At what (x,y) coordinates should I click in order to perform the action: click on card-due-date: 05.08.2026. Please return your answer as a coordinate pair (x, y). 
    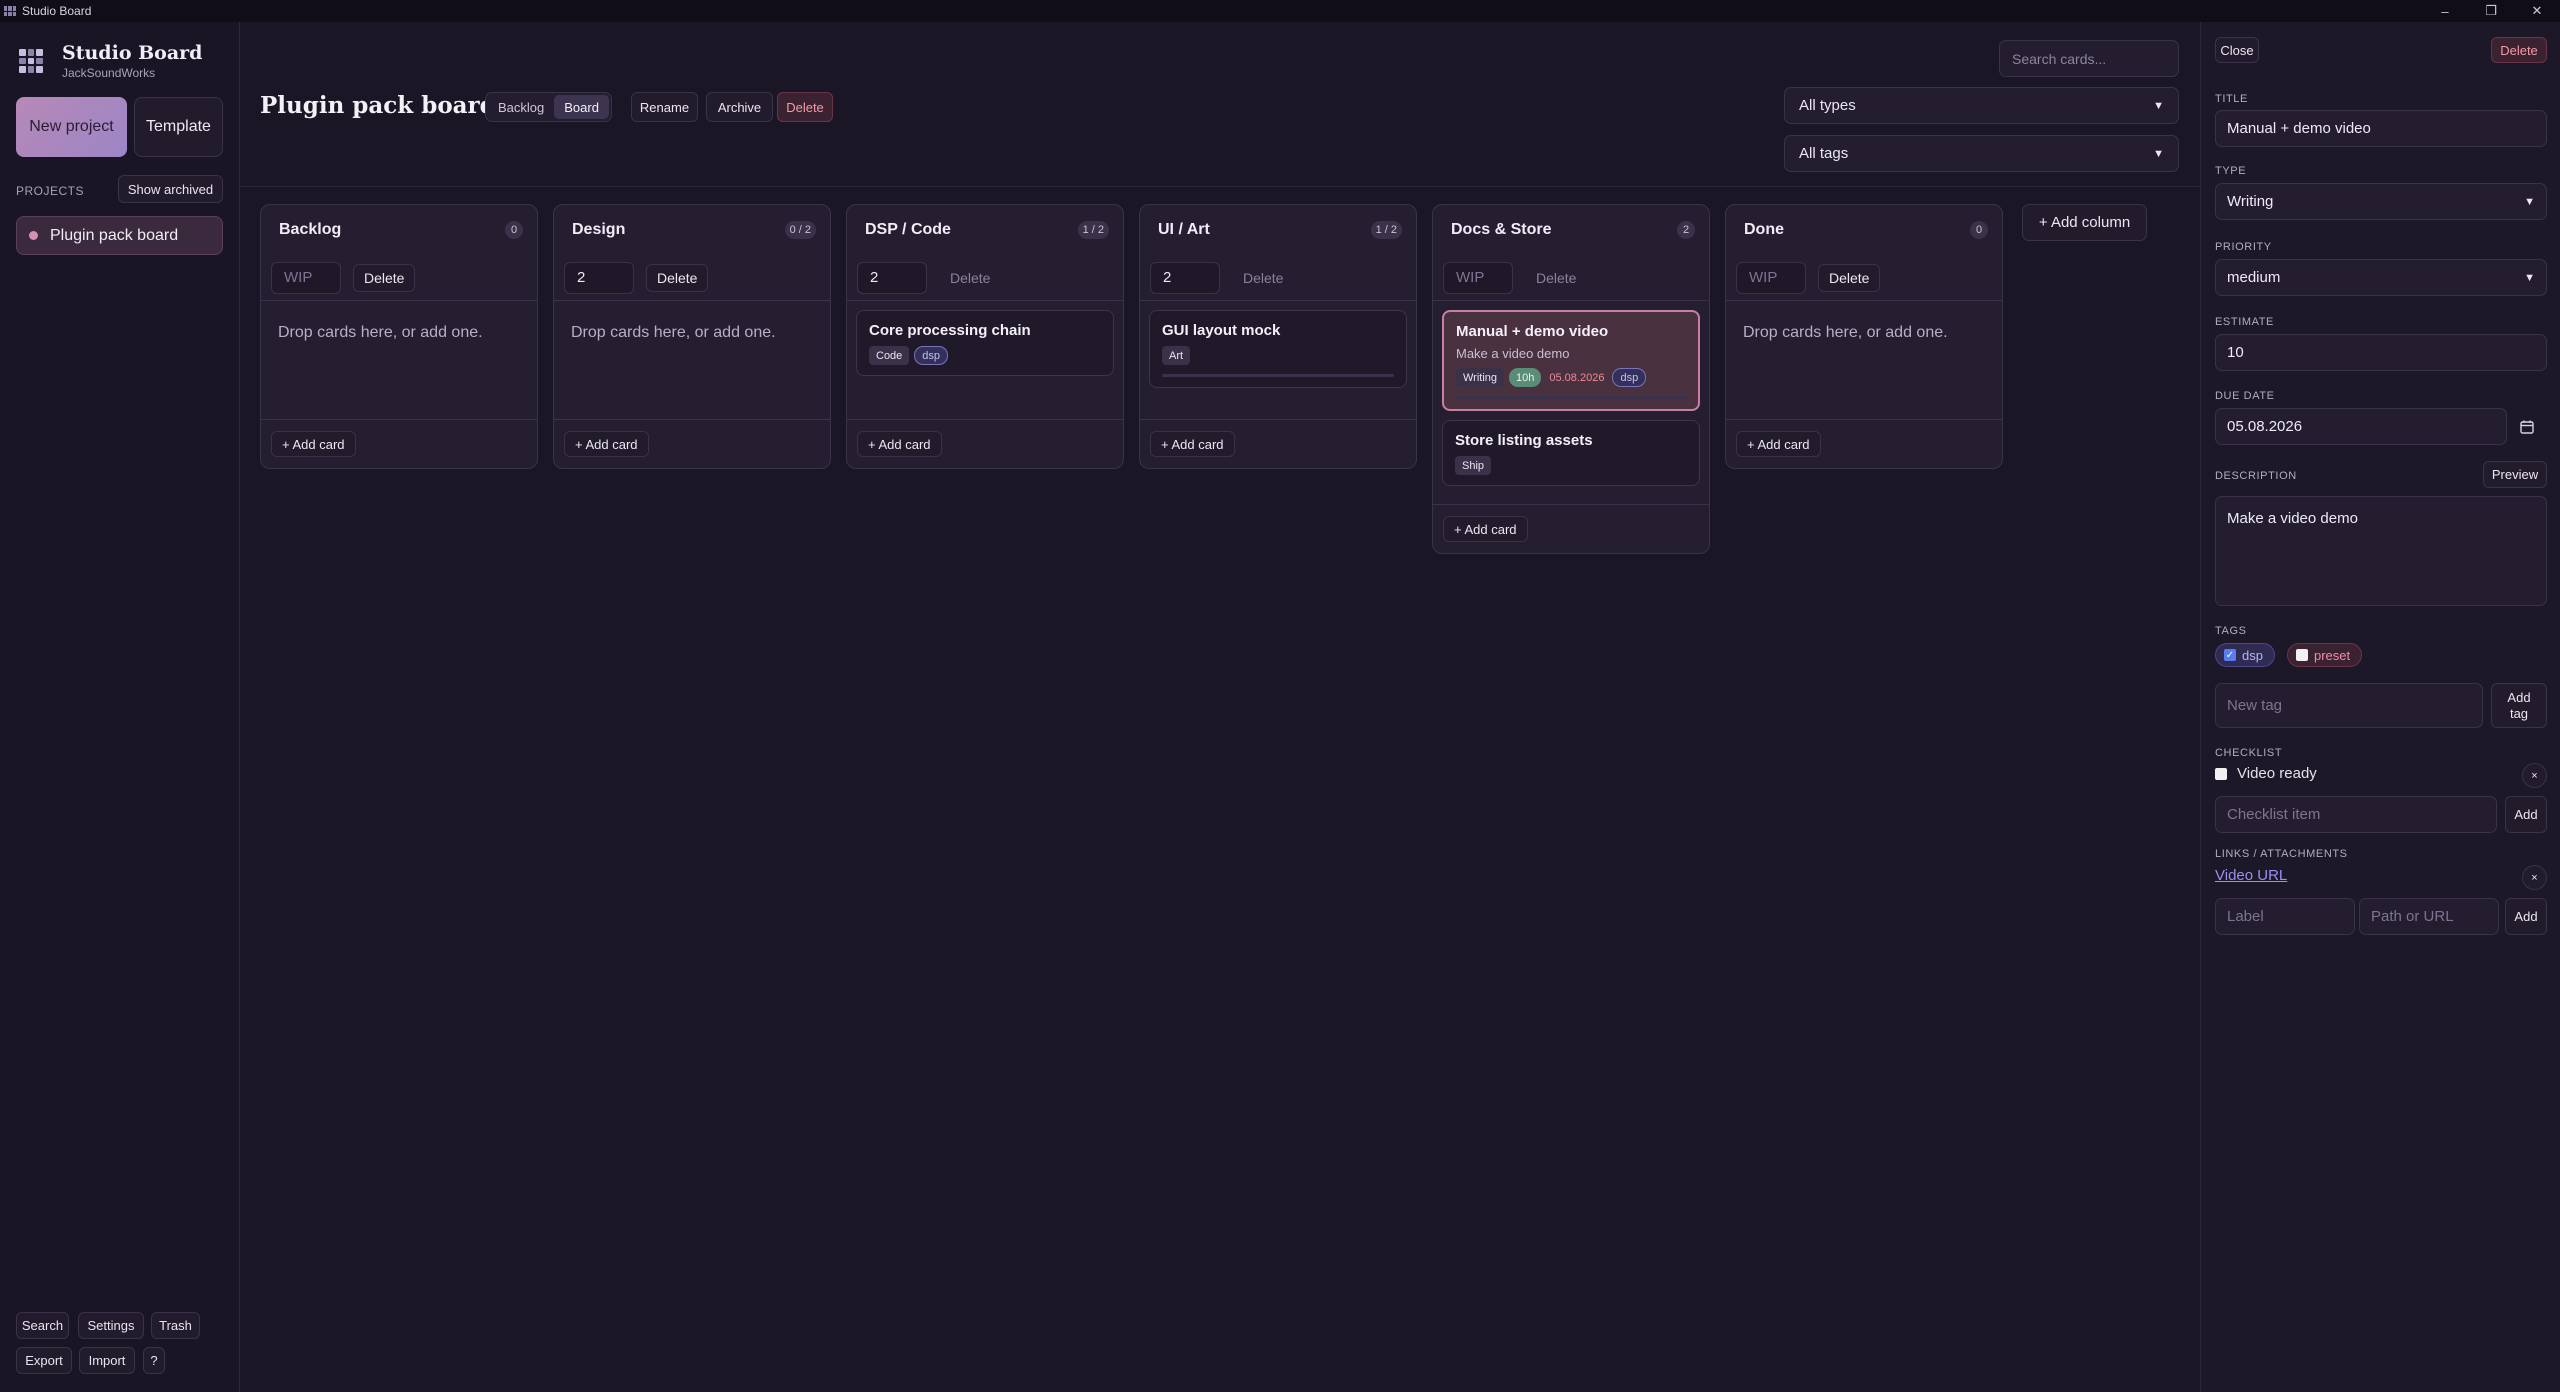
    Looking at the image, I should click on (1577, 377).